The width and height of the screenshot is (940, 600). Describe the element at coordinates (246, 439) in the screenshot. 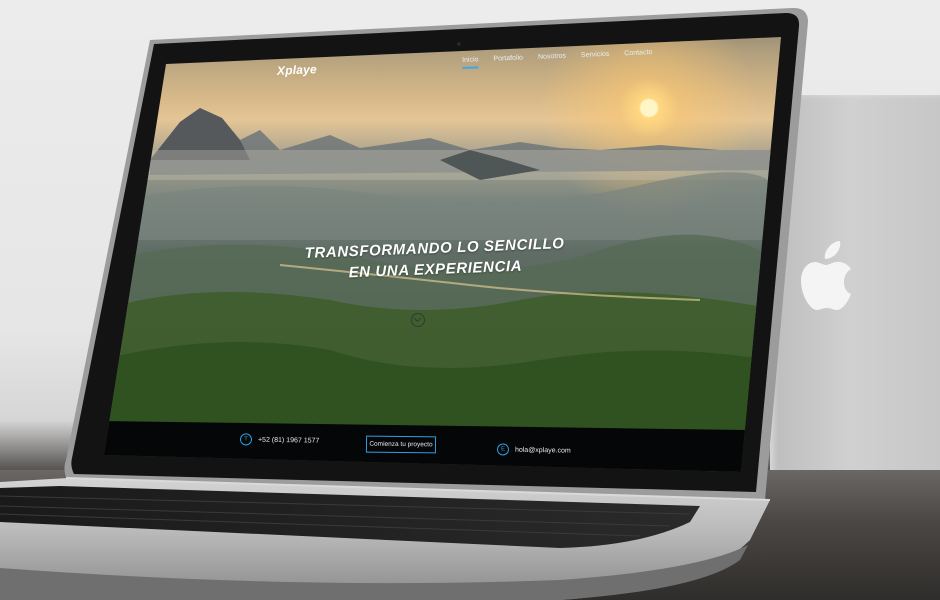

I see `phone-icon: T` at that location.